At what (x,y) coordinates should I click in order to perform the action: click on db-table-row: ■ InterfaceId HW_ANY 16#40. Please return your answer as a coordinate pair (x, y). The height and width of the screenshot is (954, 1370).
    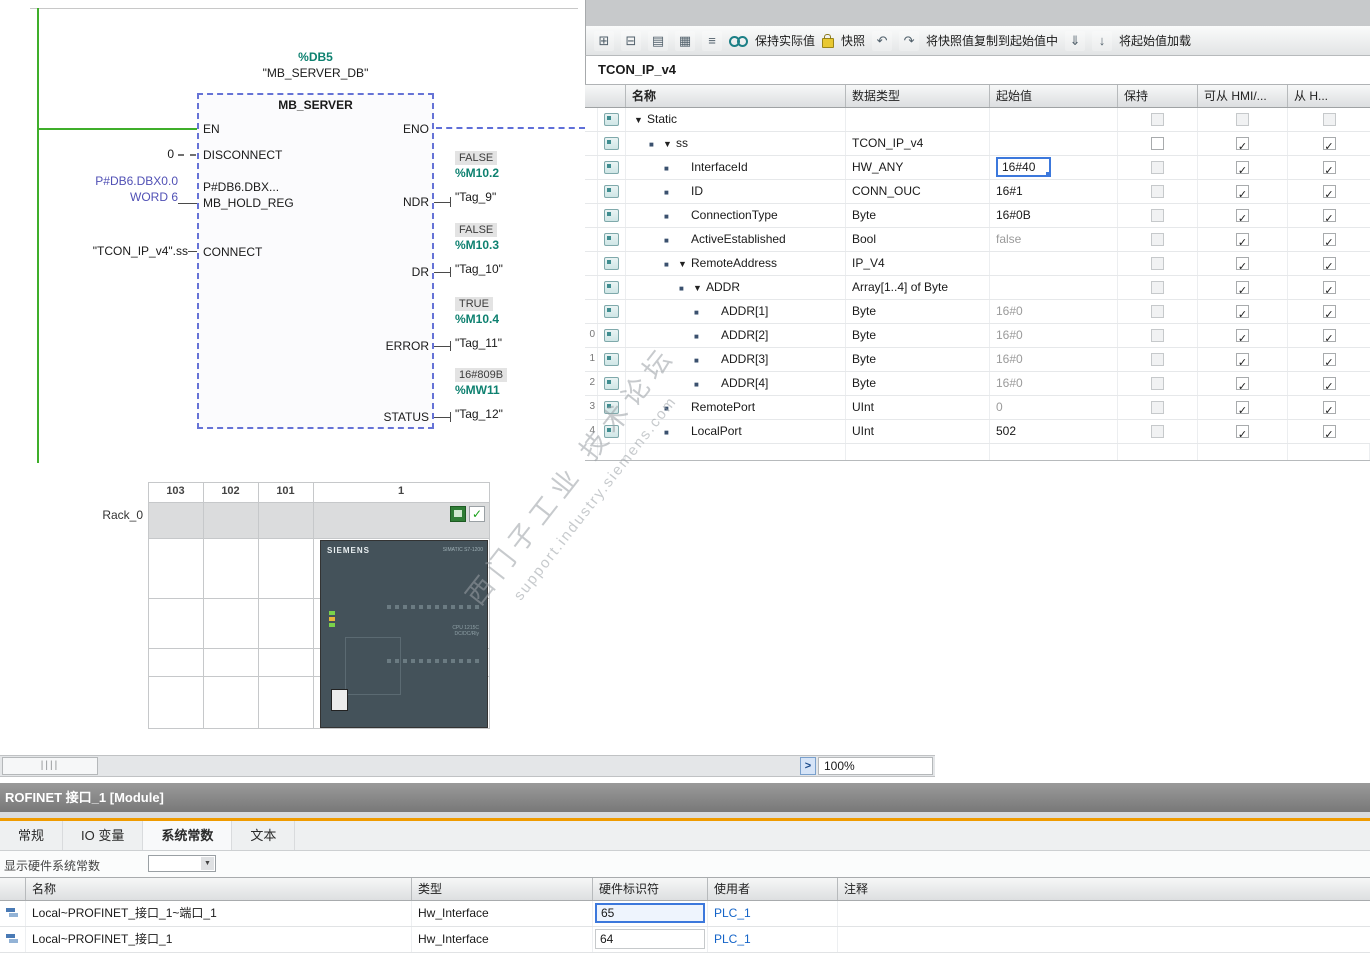
    Looking at the image, I should click on (977, 168).